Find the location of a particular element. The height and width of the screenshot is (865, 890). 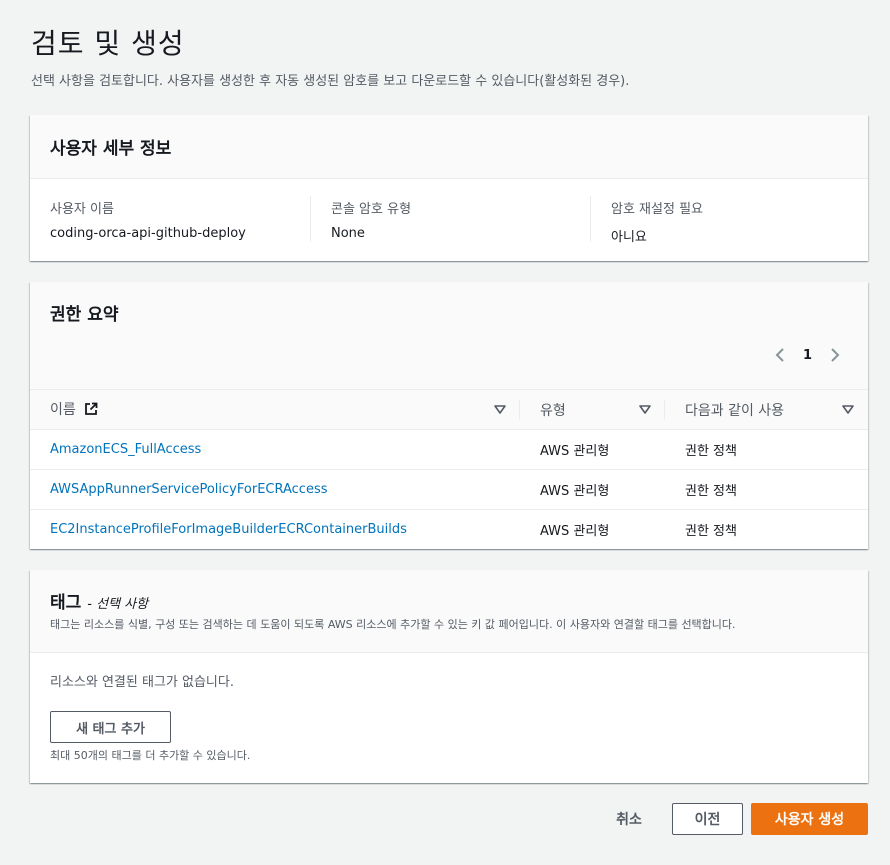

field-password-reset-value: 아니요 is located at coordinates (629, 237).